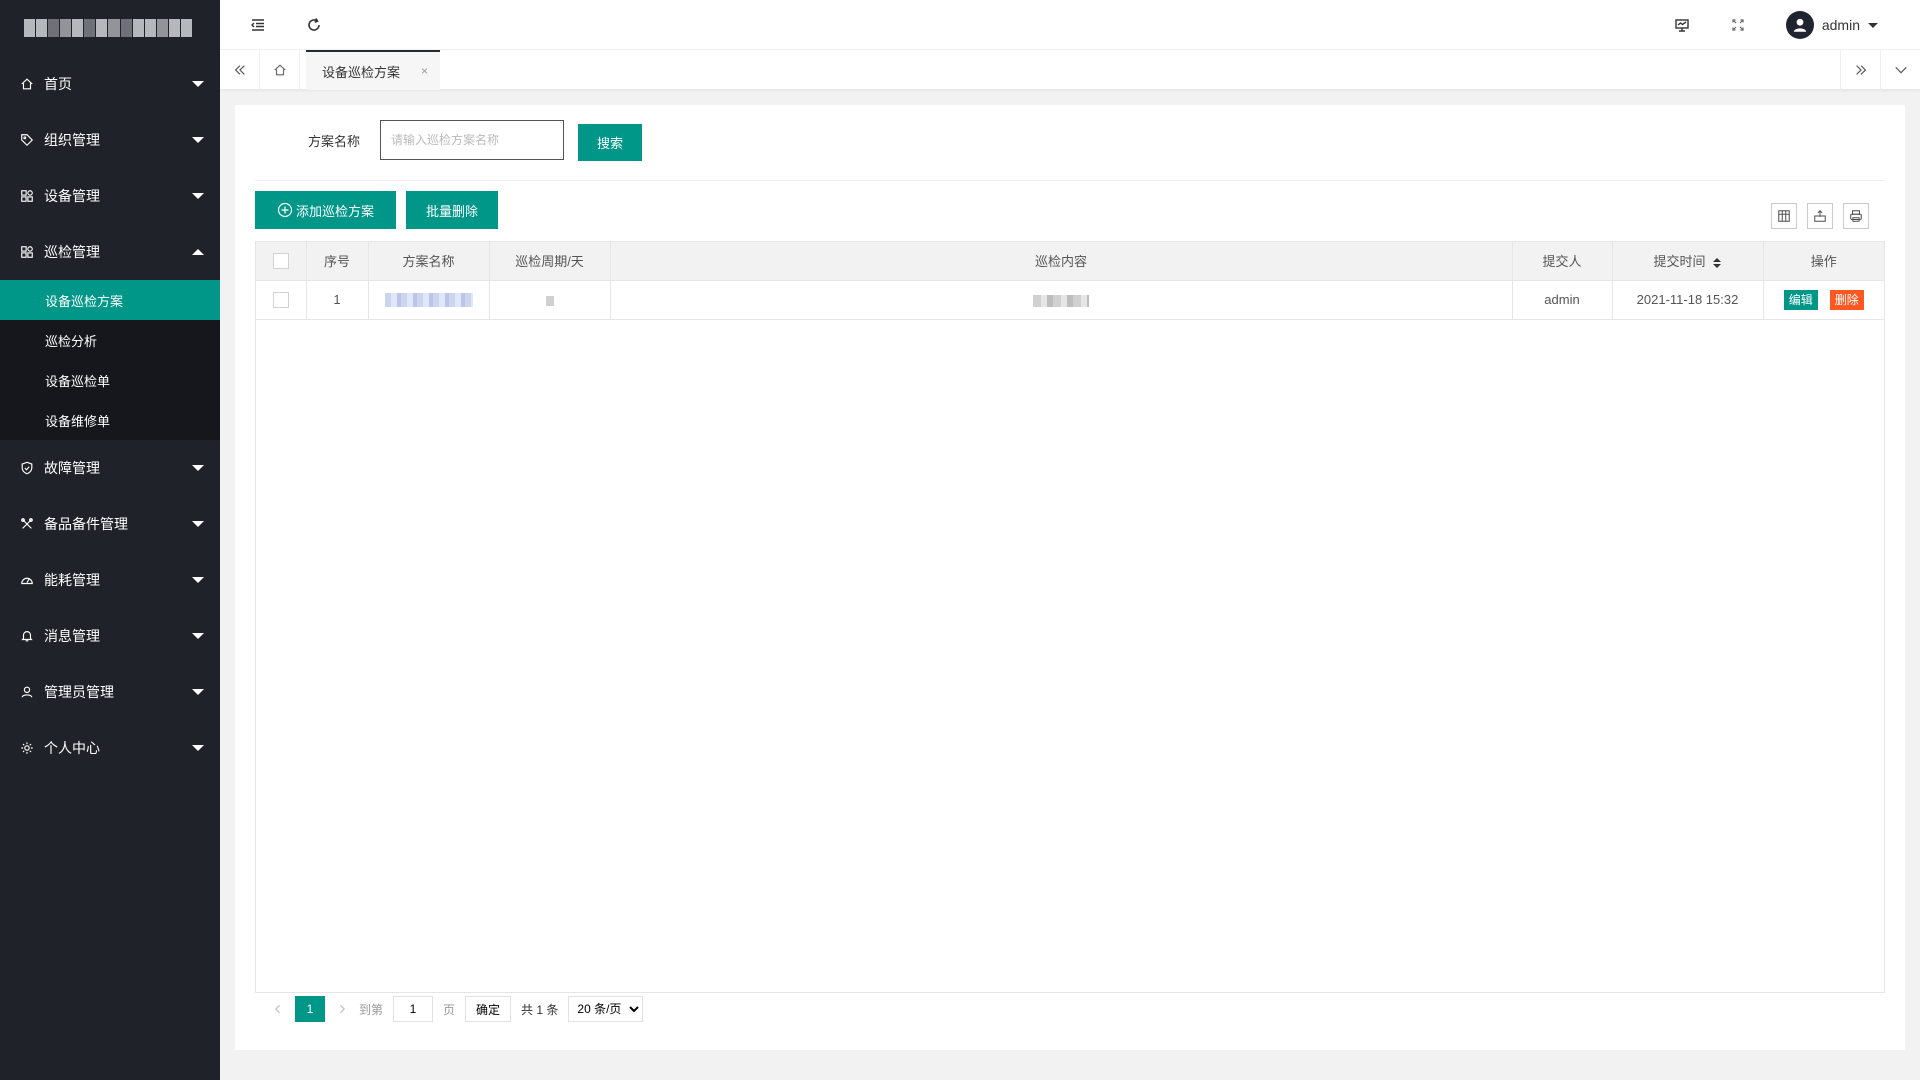  What do you see at coordinates (72, 140) in the screenshot?
I see `sidebar-item-label: 组织管理` at bounding box center [72, 140].